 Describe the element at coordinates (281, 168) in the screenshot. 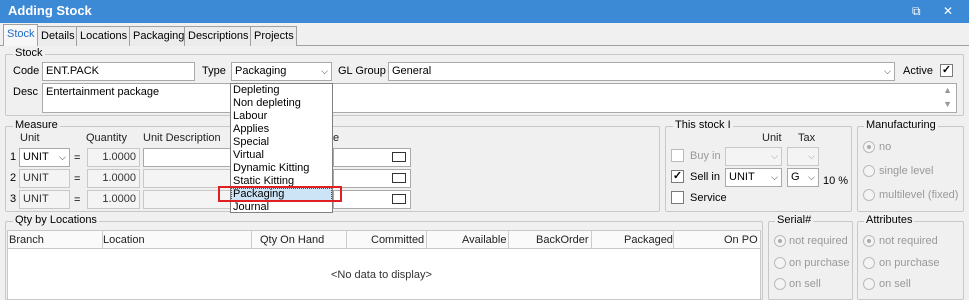

I see `type-option-dynamic-kitting: Dynamic Kitting` at that location.